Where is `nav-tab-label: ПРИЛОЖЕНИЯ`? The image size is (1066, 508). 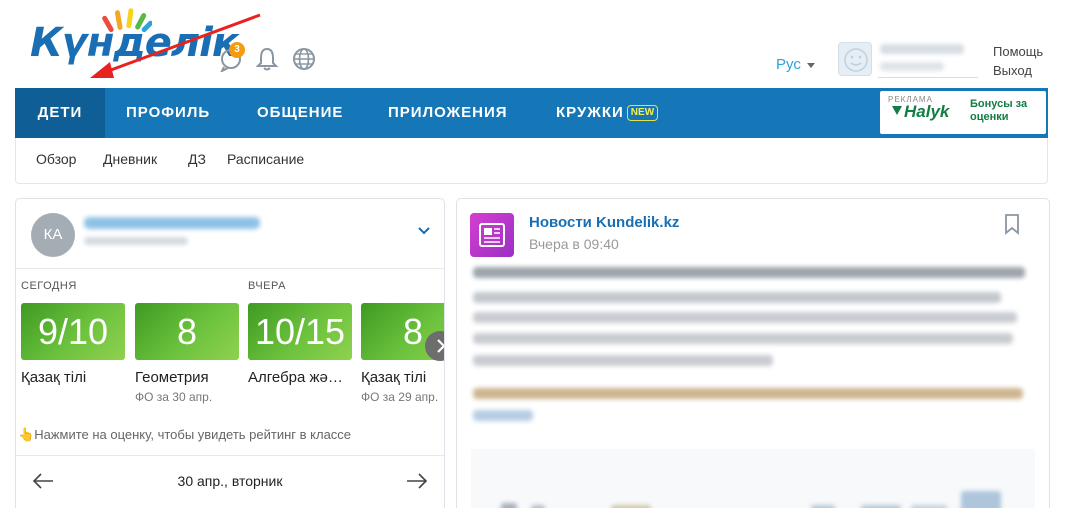 nav-tab-label: ПРИЛОЖЕНИЯ is located at coordinates (448, 112).